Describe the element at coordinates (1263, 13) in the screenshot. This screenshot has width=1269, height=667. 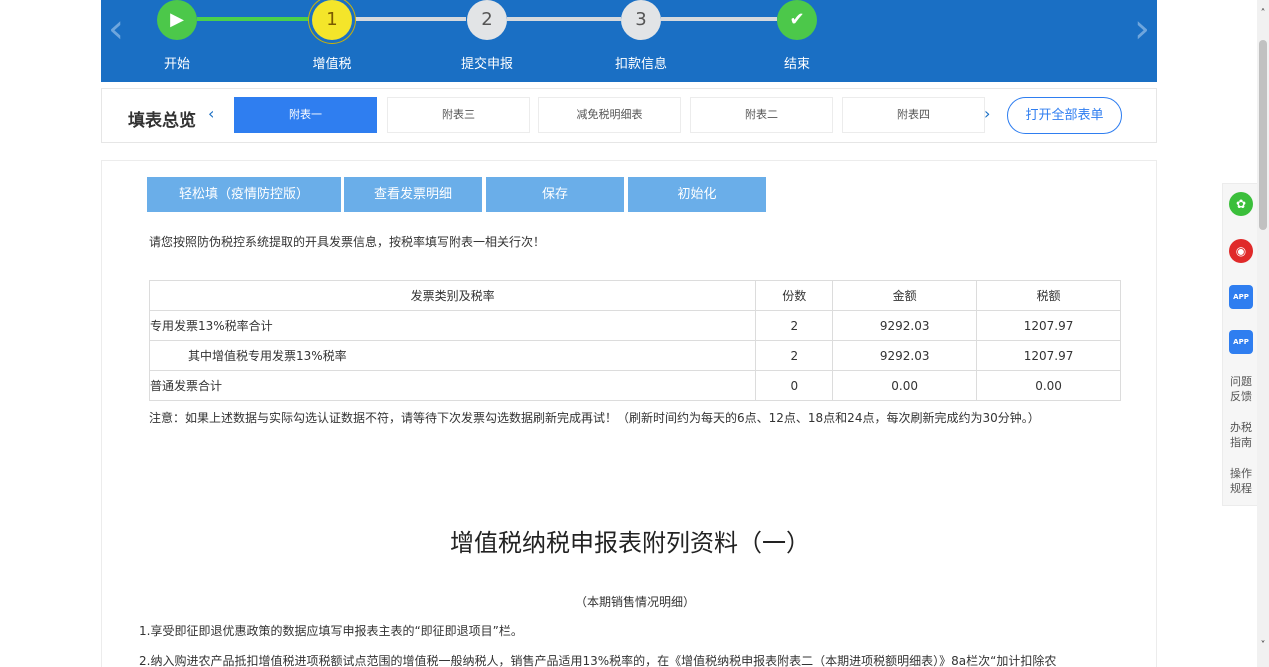
I see `scroll-up-arrow-icon: ˄` at that location.